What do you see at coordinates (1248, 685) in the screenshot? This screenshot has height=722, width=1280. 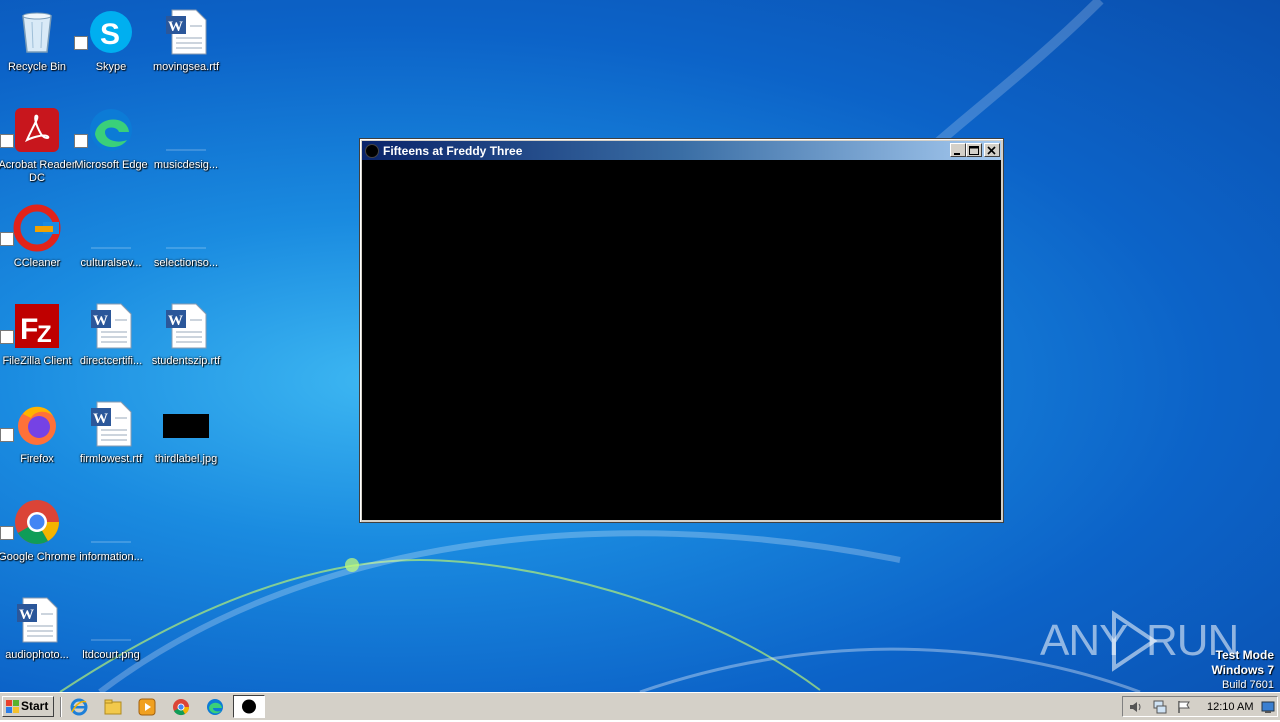 I see `build-label: Build 7601` at bounding box center [1248, 685].